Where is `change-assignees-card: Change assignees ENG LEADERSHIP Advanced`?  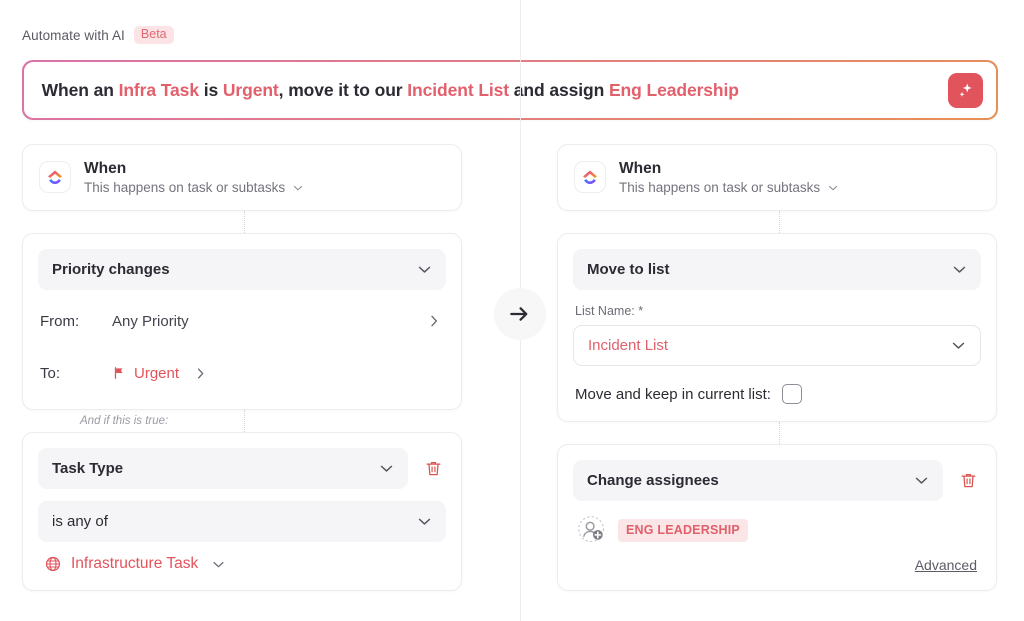 change-assignees-card: Change assignees ENG LEADERSHIP Advanced is located at coordinates (777, 518).